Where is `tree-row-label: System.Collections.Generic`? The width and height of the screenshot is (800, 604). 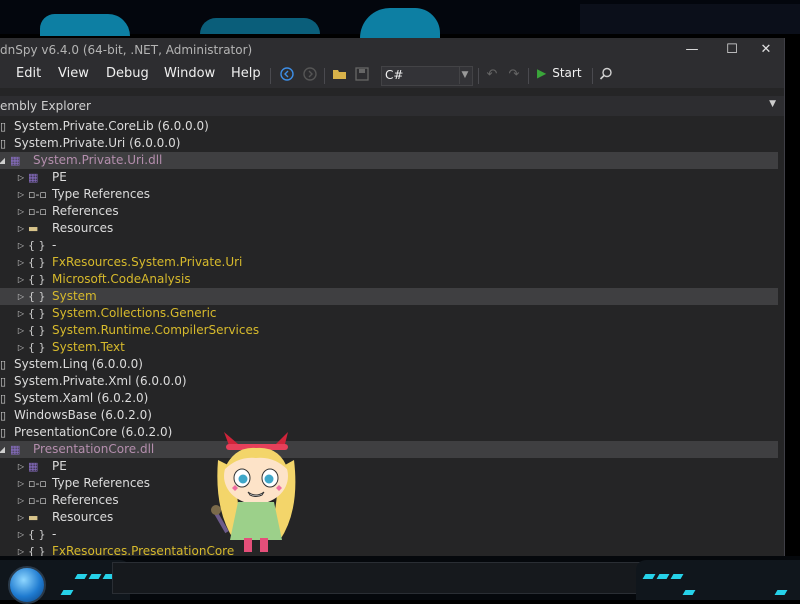
tree-row-label: System.Collections.Generic is located at coordinates (134, 313).